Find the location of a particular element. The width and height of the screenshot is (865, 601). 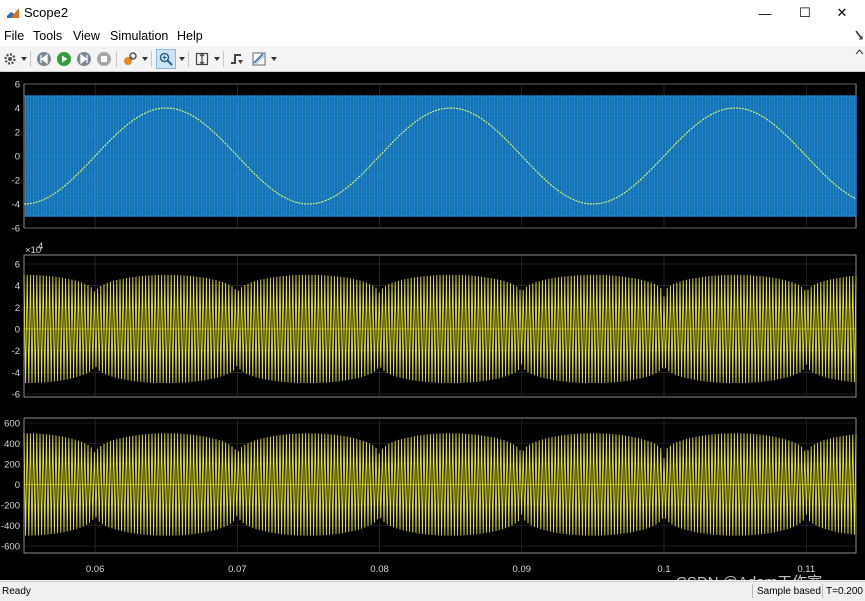

x-tick-label: 0.07 is located at coordinates (237, 569).